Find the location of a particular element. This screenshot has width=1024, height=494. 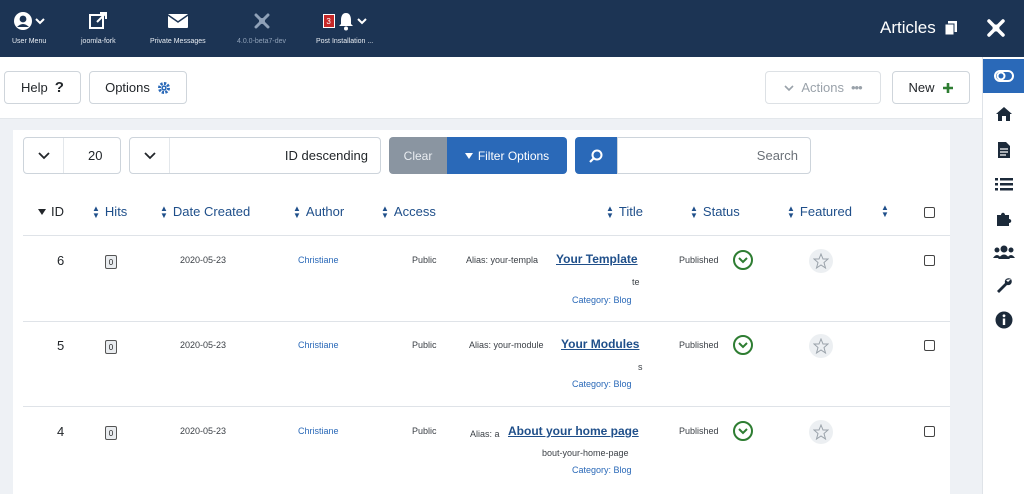

filter-options-label: Filter Options is located at coordinates (513, 155).